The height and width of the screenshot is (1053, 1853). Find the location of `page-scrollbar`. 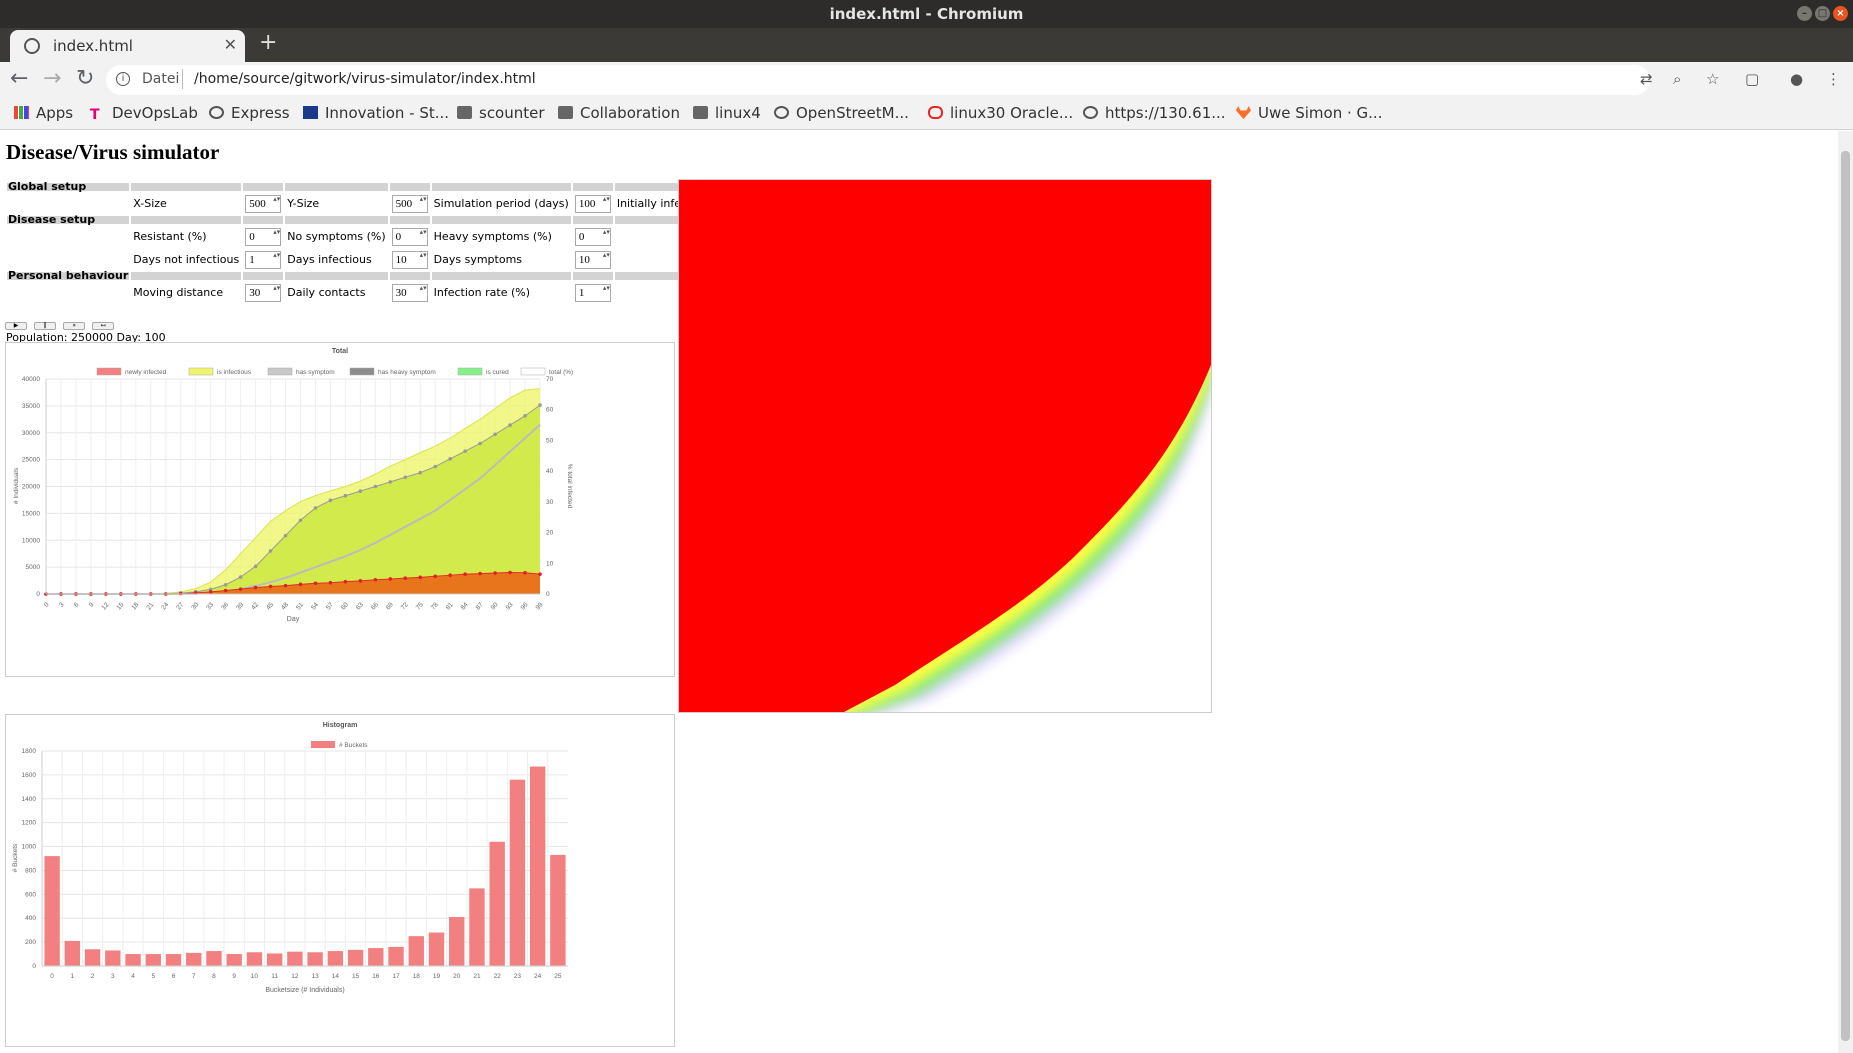

page-scrollbar is located at coordinates (1845, 592).